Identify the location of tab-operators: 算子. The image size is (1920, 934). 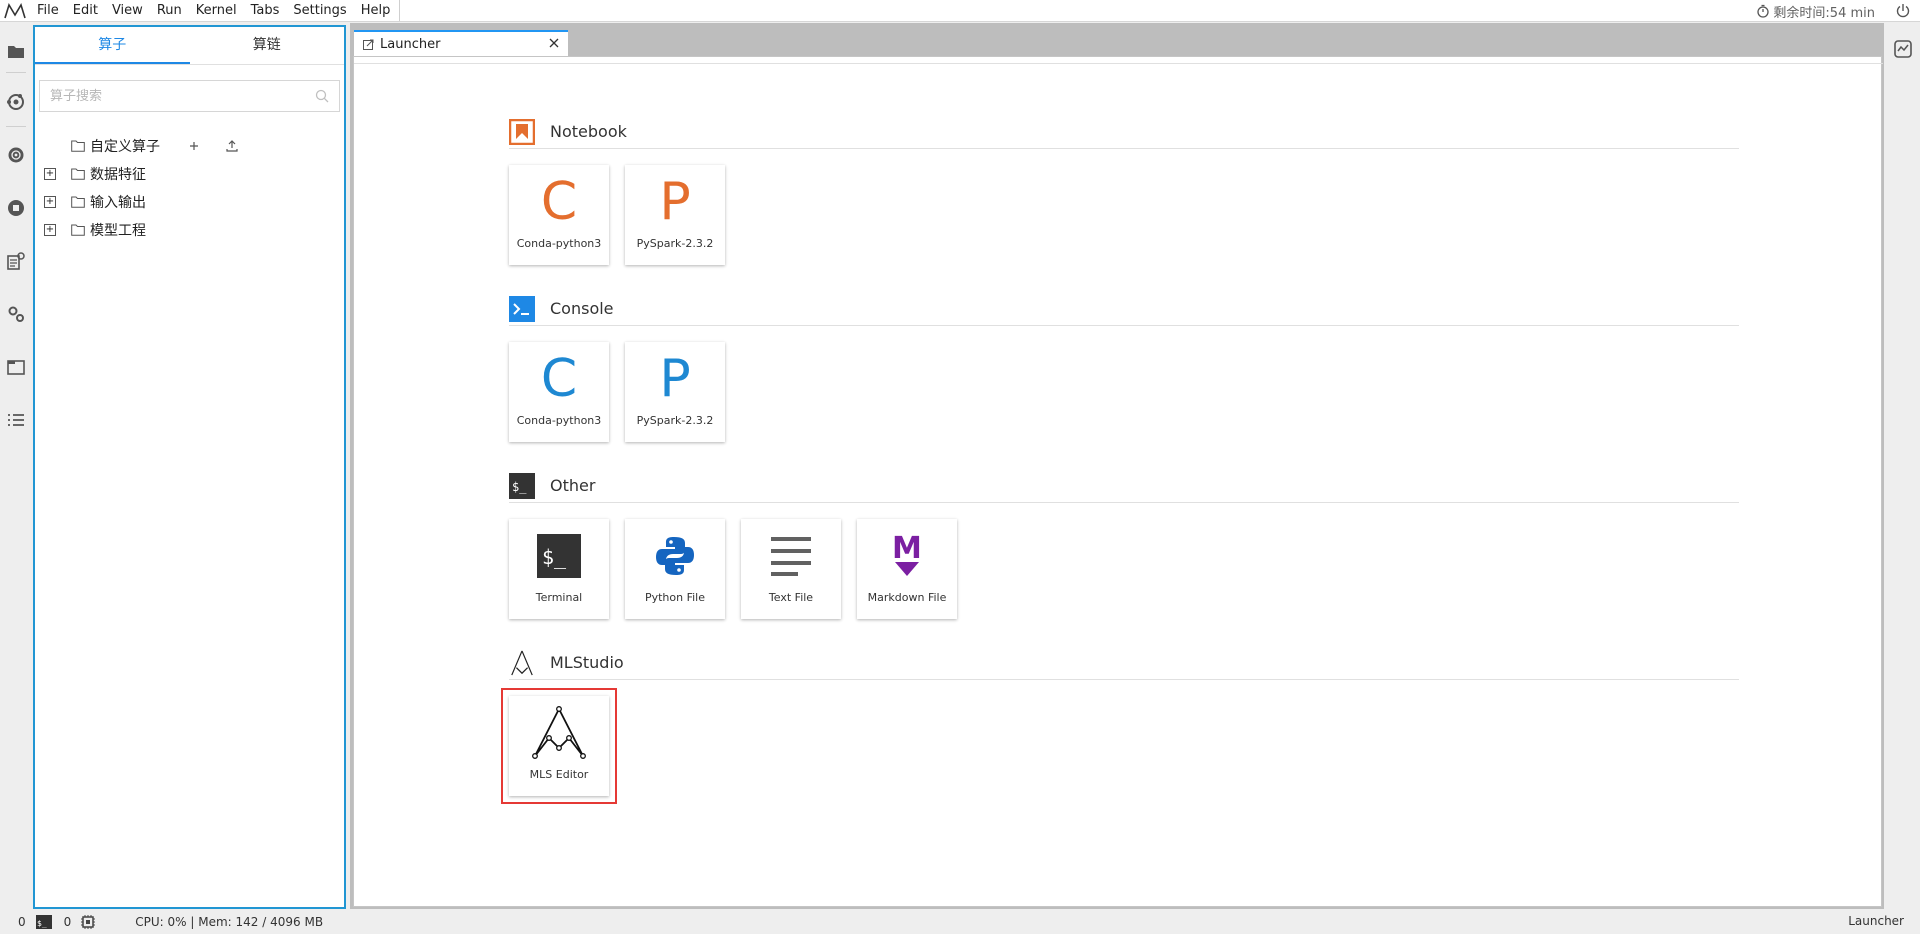
(112, 45).